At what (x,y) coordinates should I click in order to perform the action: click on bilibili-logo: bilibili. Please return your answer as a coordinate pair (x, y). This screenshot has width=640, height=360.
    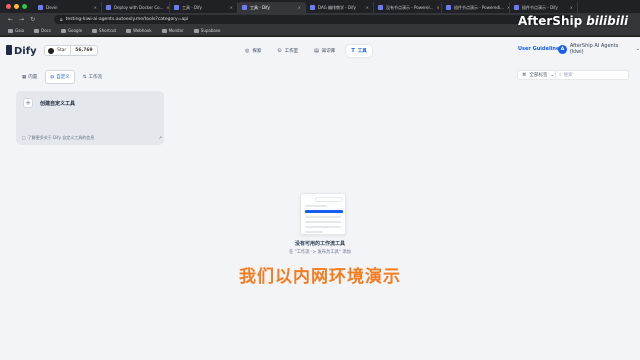
    Looking at the image, I should click on (607, 21).